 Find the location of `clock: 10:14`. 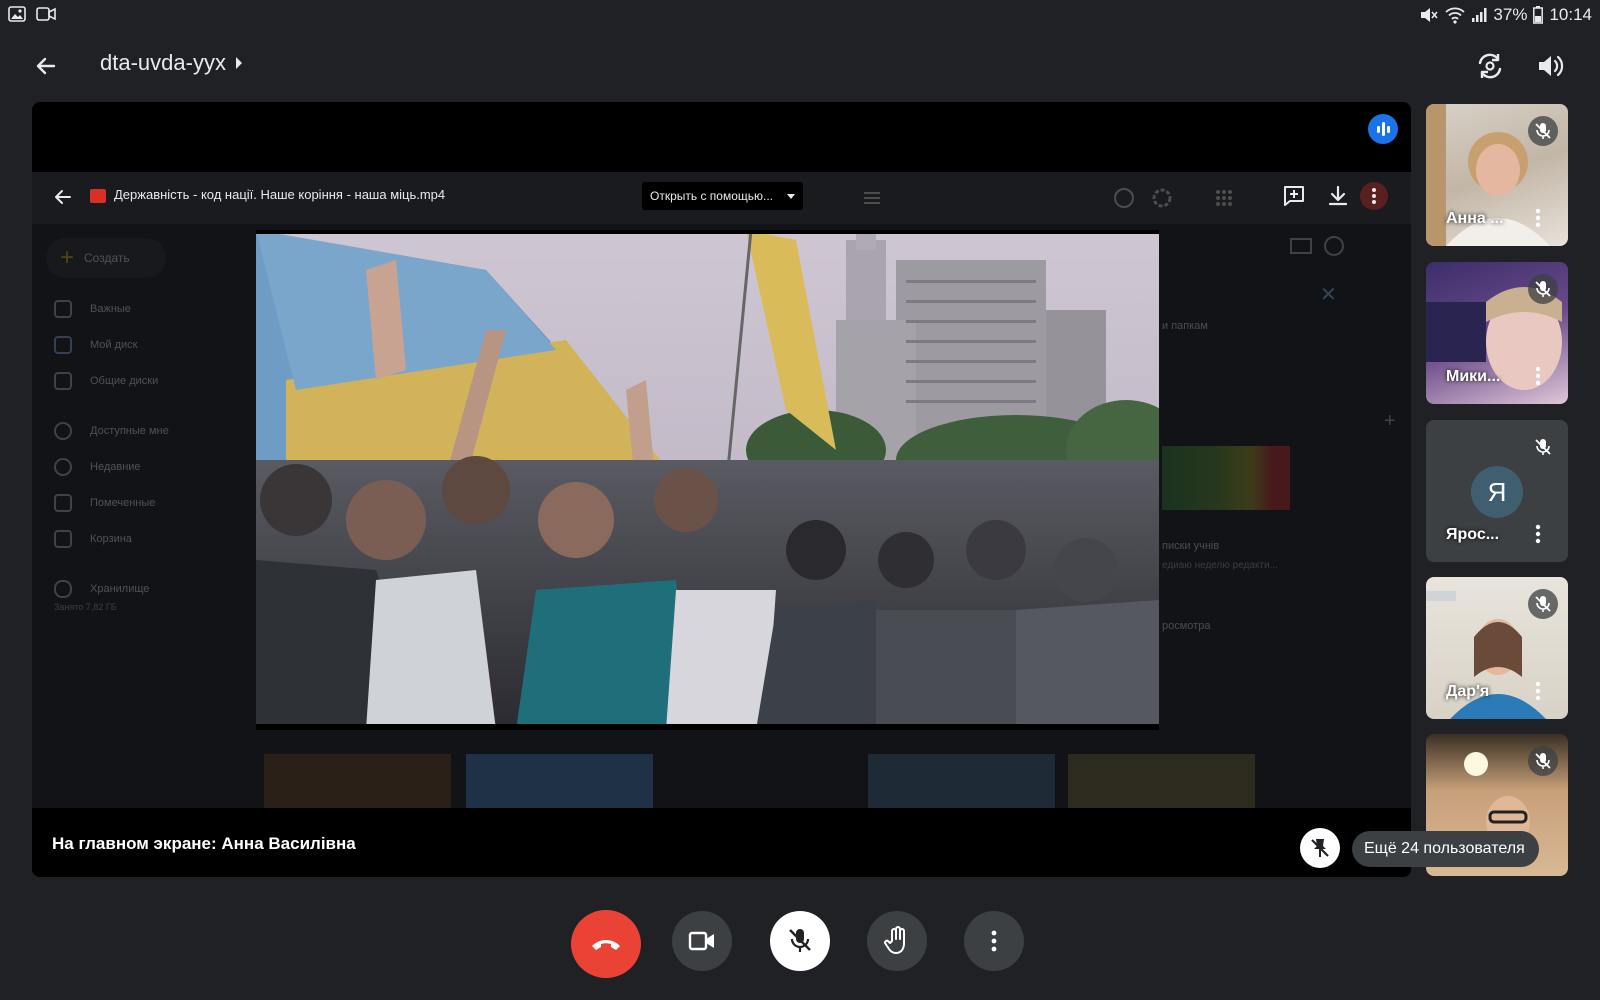

clock: 10:14 is located at coordinates (1570, 14).